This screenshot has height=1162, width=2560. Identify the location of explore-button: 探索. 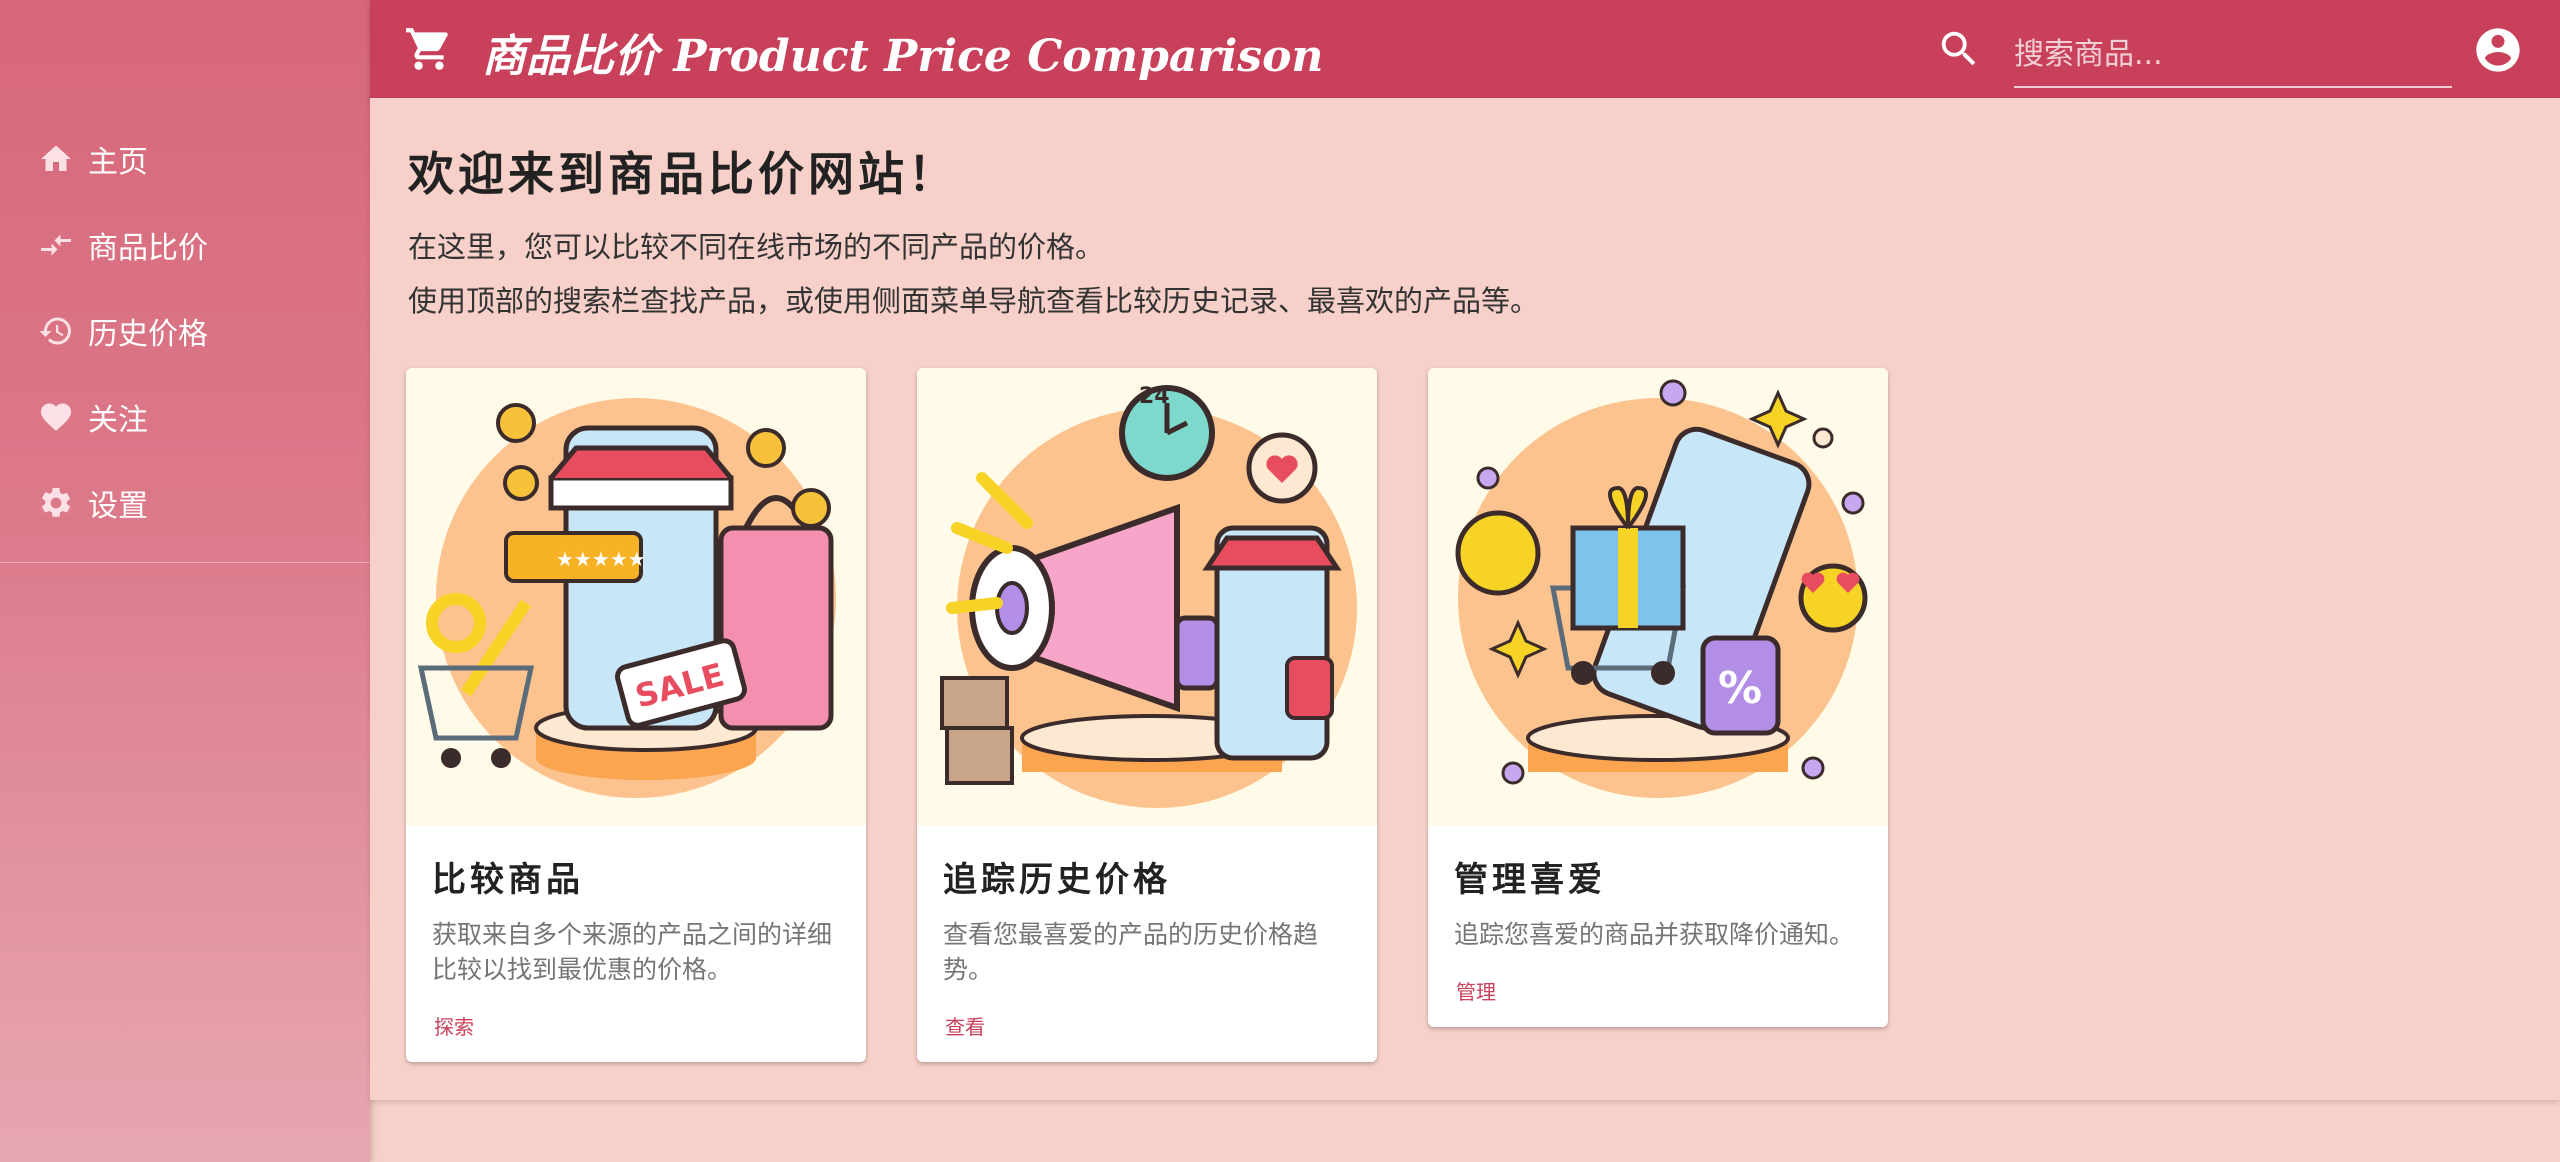
(454, 1025).